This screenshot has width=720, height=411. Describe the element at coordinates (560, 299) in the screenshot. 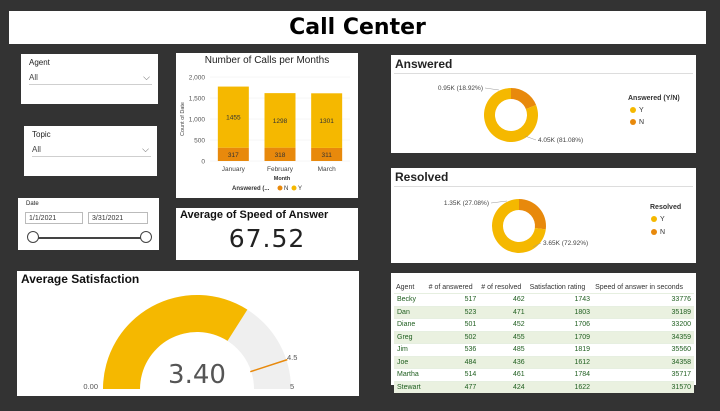

I see `table-cell-value: 1743` at that location.